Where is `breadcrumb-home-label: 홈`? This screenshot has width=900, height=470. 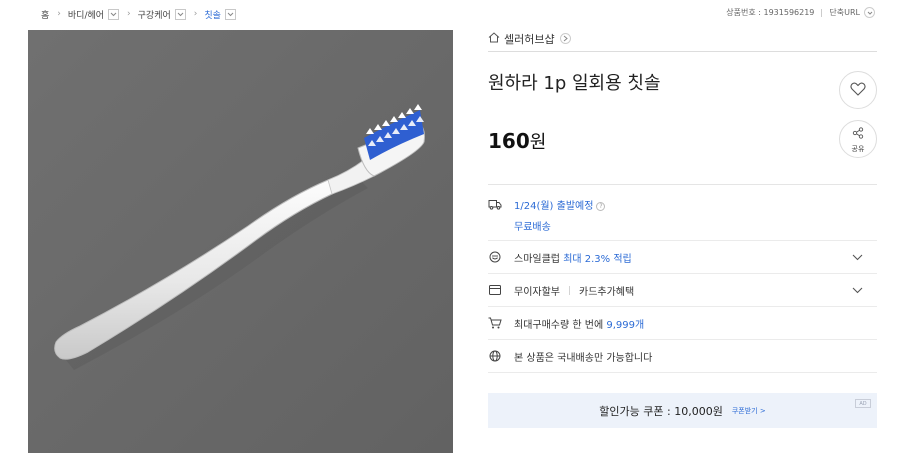 breadcrumb-home-label: 홈 is located at coordinates (45, 14).